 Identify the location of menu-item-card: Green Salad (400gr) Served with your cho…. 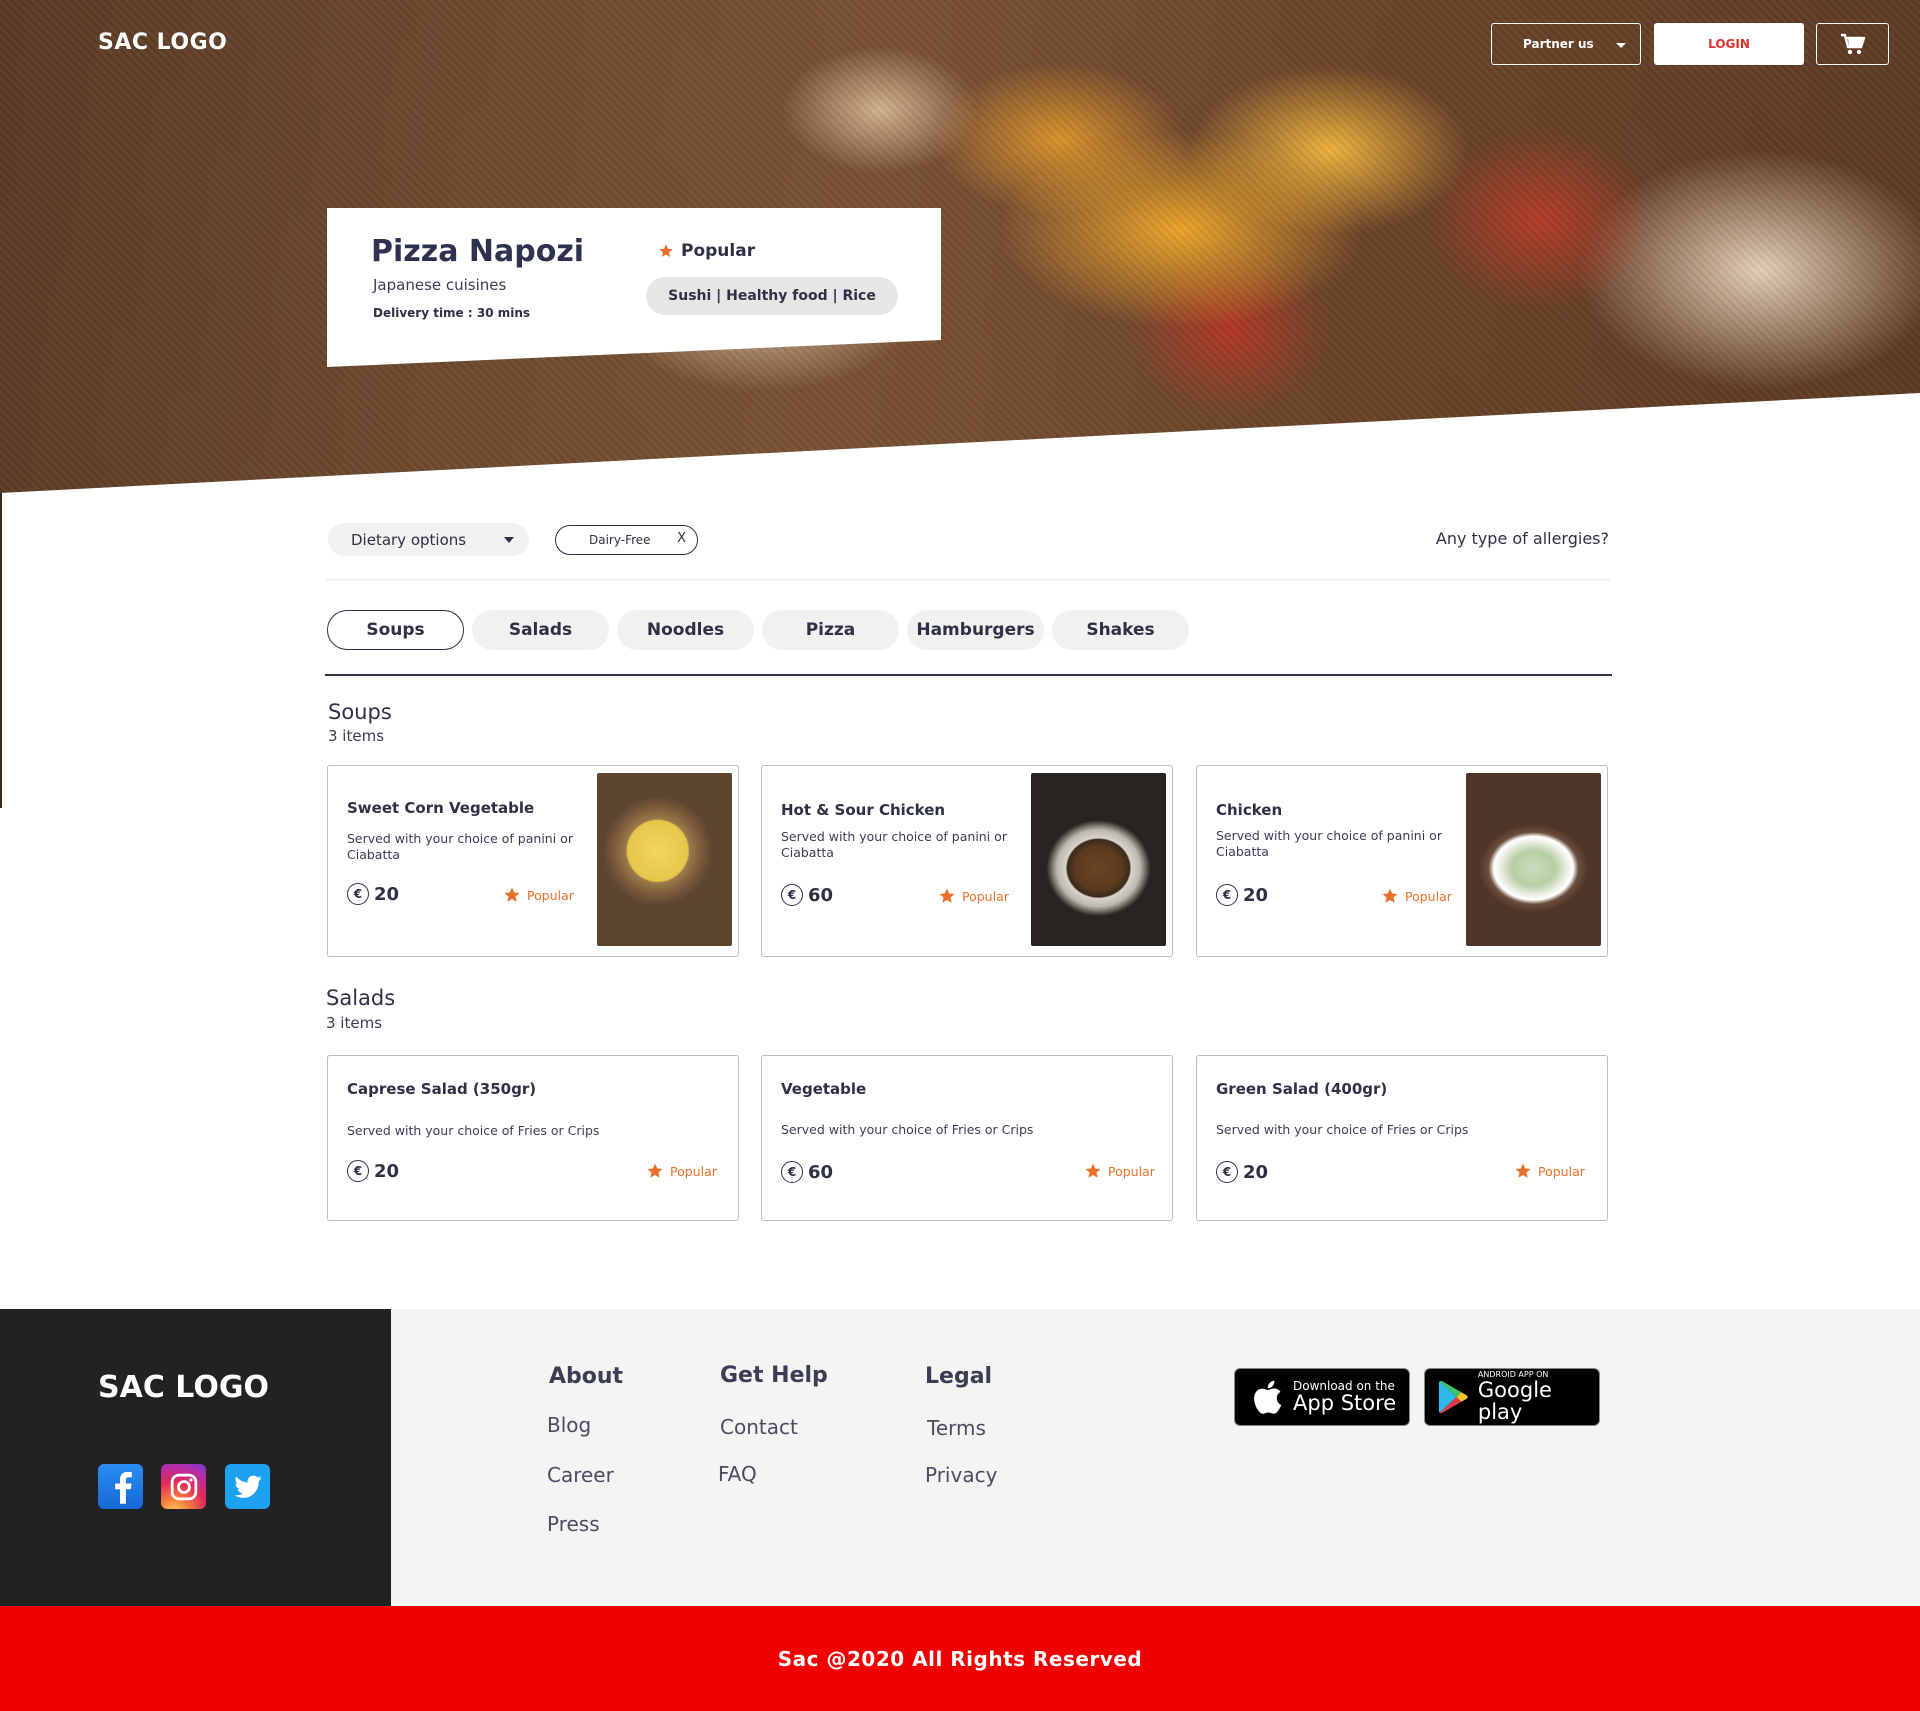
(1402, 1138).